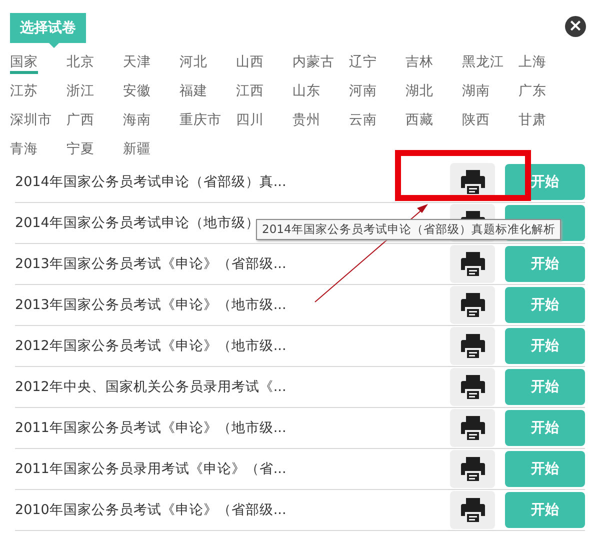 This screenshot has height=544, width=598. What do you see at coordinates (48, 30) in the screenshot?
I see `section-tag: 选择试卷` at bounding box center [48, 30].